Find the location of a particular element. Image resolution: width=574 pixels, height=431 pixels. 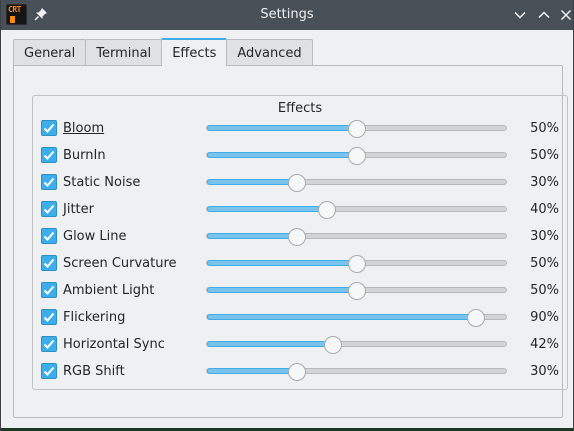

slider-burnin is located at coordinates (356, 156).